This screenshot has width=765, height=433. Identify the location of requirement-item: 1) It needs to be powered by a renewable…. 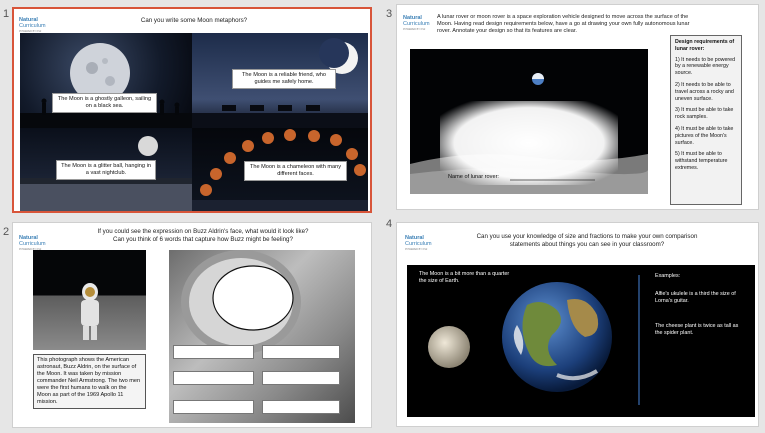
(705, 66).